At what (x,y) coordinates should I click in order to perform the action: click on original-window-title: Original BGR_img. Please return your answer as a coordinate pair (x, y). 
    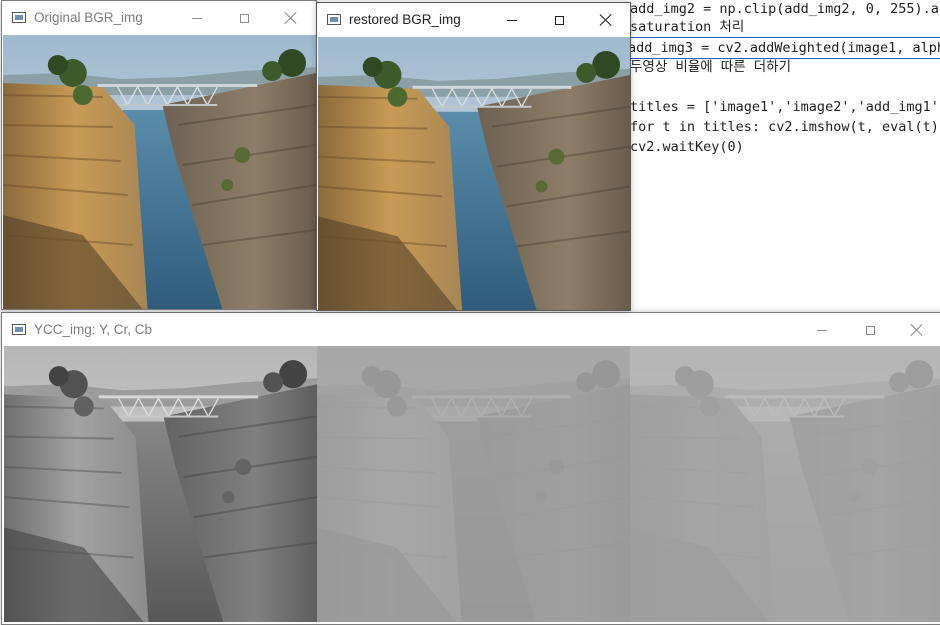
    Looking at the image, I should click on (88, 17).